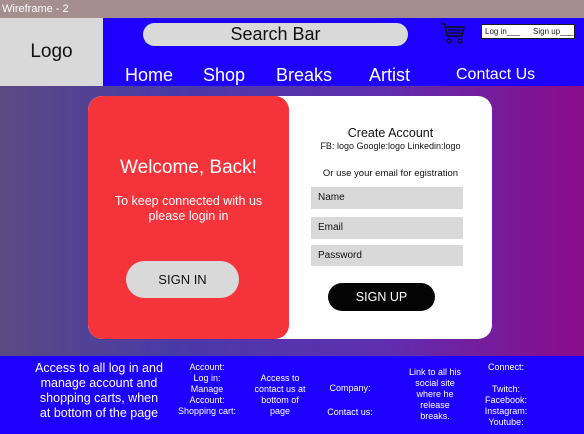 Image resolution: width=584 pixels, height=434 pixels. Describe the element at coordinates (387, 198) in the screenshot. I see `name-field: Name` at that location.